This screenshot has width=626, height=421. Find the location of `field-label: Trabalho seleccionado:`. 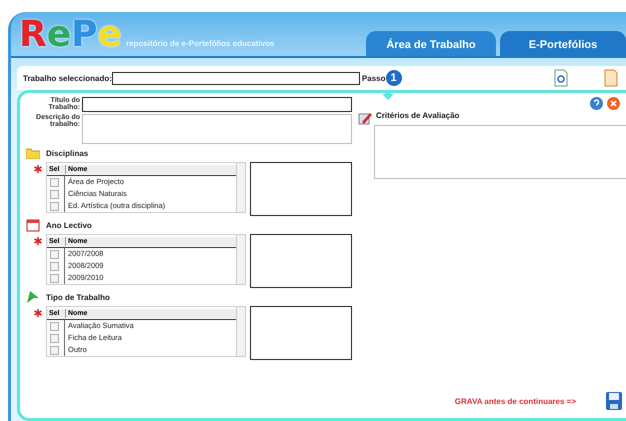

field-label: Trabalho seleccionado: is located at coordinates (67, 78).